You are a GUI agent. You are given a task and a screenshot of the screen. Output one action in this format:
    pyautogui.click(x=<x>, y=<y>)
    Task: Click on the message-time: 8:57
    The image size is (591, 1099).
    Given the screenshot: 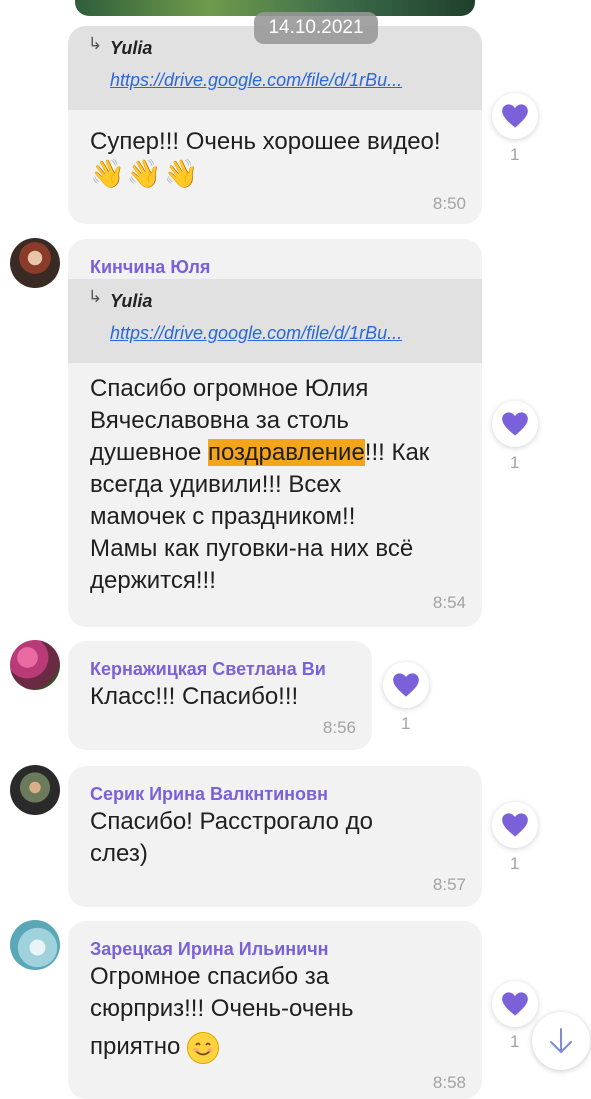 What is the action you would take?
    pyautogui.click(x=449, y=884)
    